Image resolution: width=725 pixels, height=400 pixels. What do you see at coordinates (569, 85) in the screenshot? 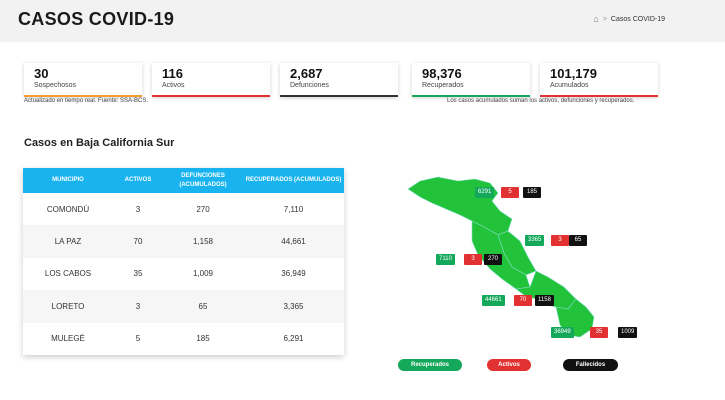
I see `stat-label: Acumulados` at bounding box center [569, 85].